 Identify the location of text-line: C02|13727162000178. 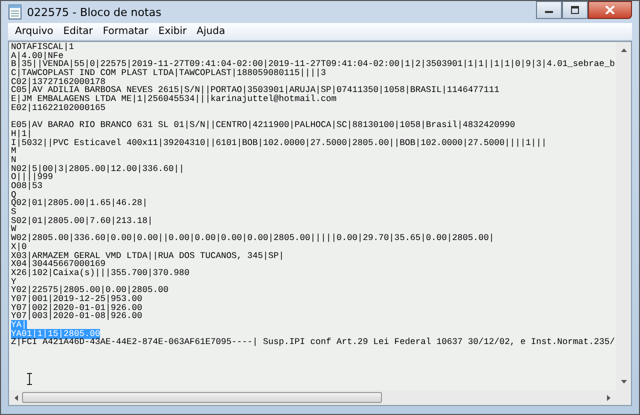
(58, 81).